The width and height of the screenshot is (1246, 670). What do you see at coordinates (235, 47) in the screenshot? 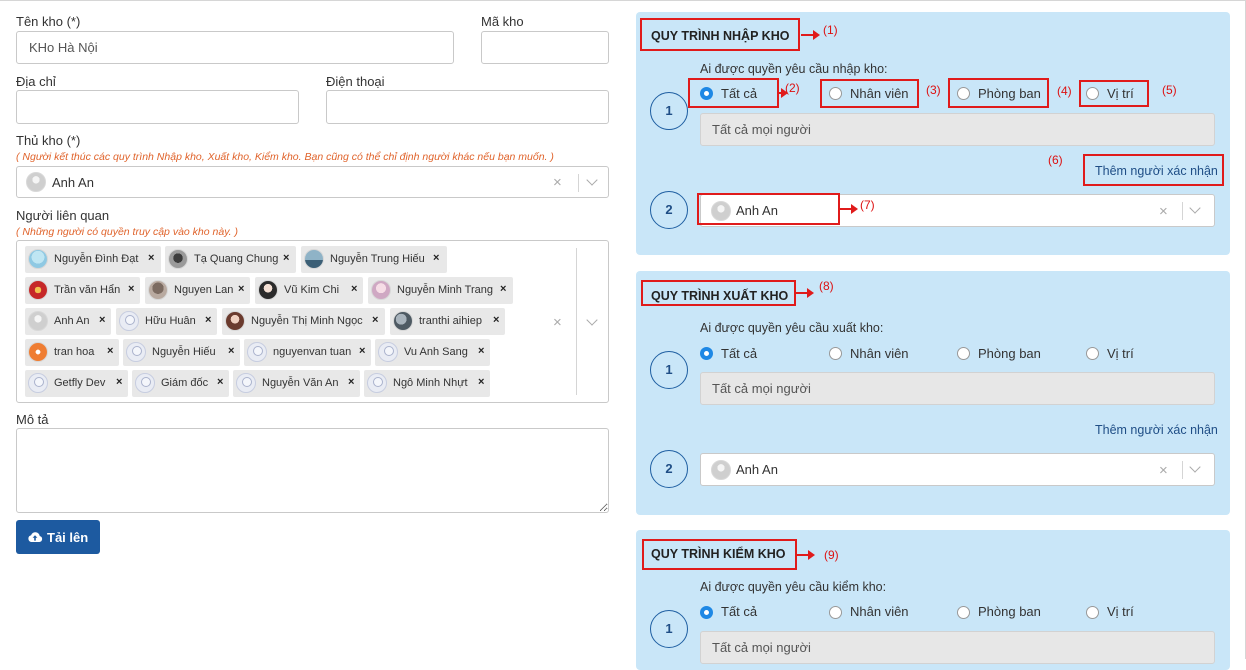
I see `warehouse-name-input` at bounding box center [235, 47].